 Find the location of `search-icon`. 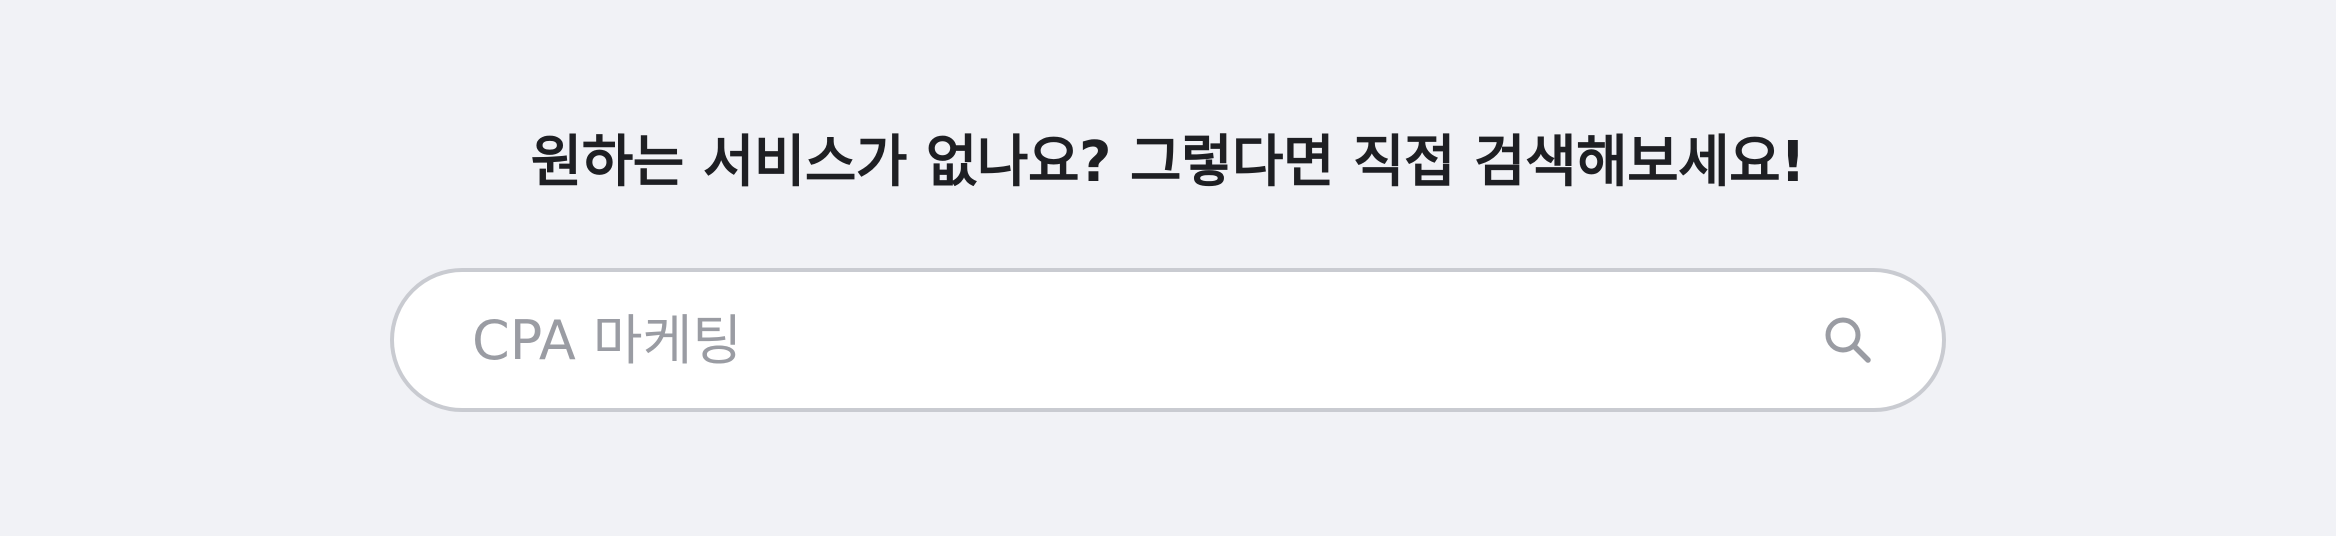

search-icon is located at coordinates (1848, 340).